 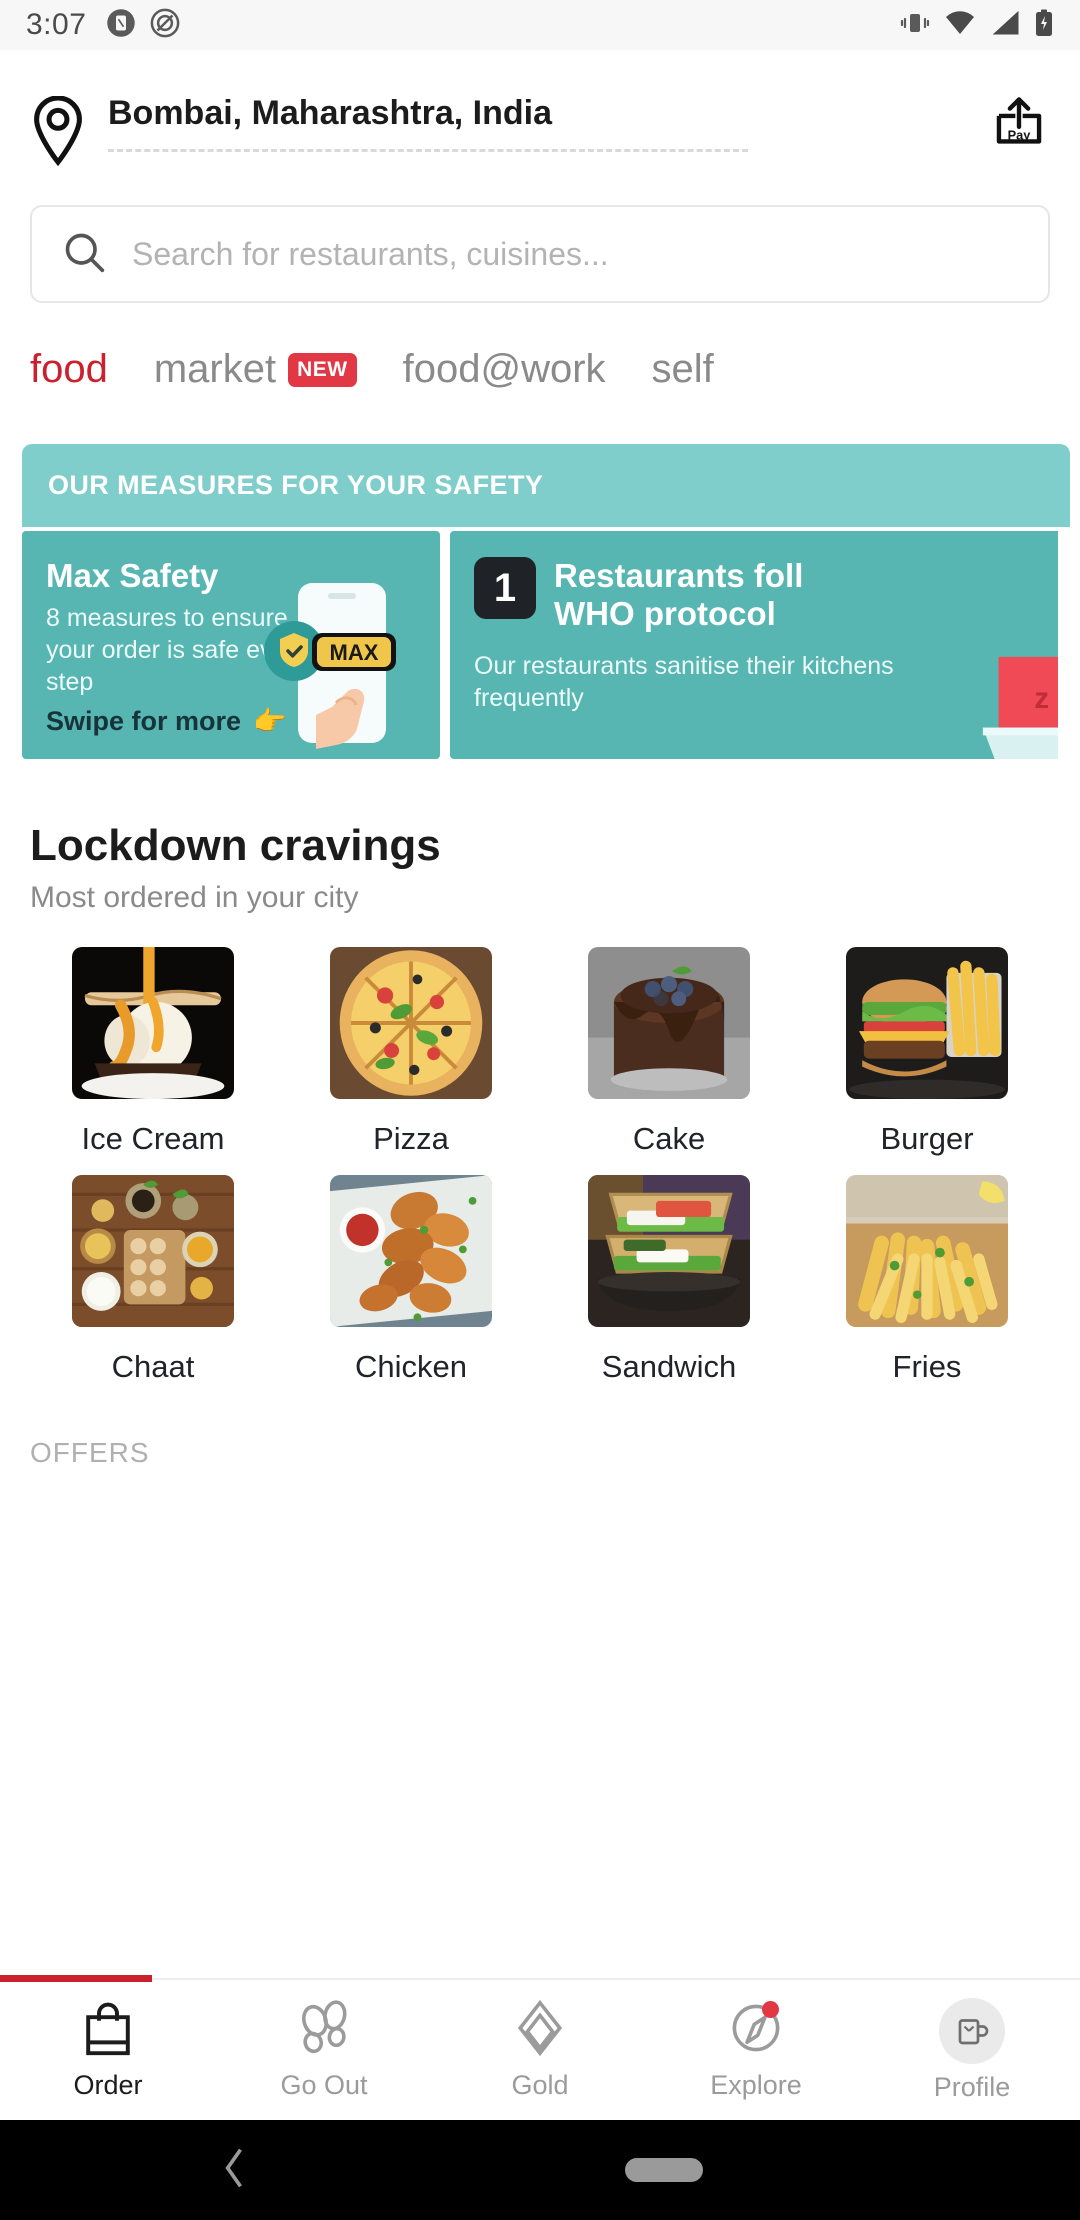 I want to click on tab-food-at-work-label: food@work, so click(x=504, y=369).